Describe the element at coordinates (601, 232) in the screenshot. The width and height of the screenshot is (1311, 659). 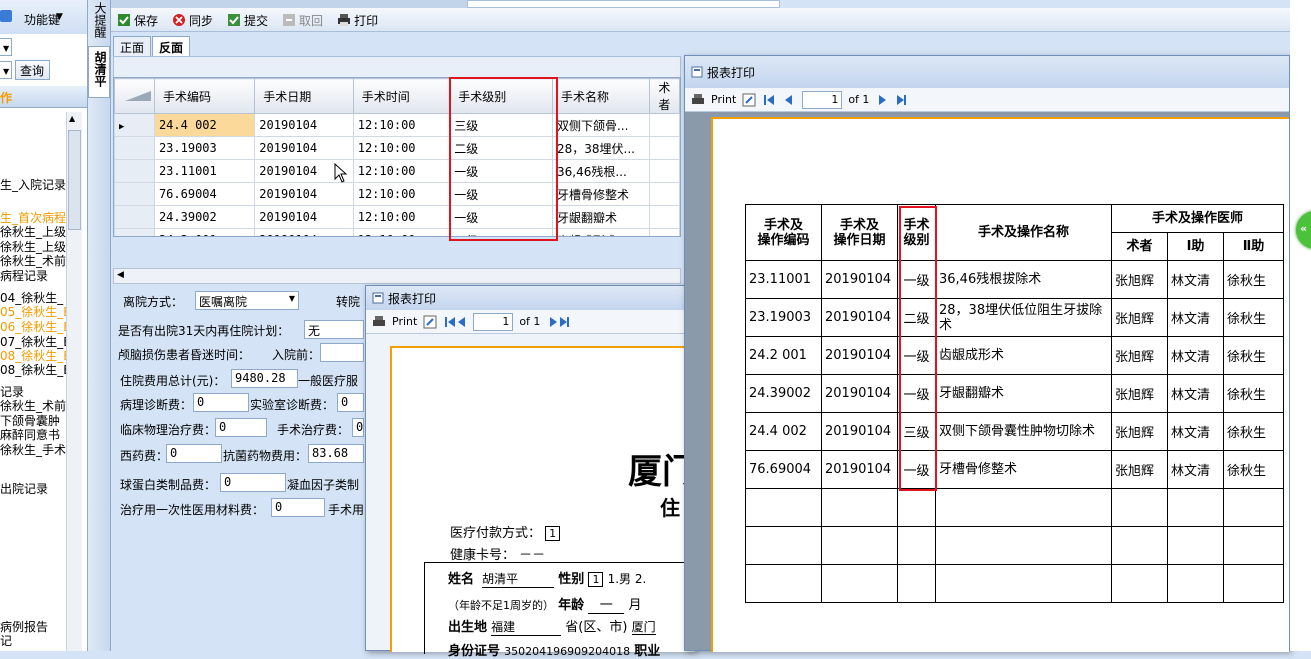
I see `grid-cell: 齿龈成形术` at that location.